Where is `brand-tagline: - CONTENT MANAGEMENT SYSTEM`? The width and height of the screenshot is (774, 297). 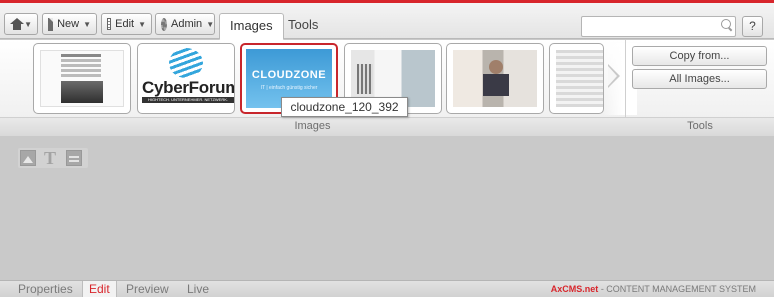
brand-tagline: - CONTENT MANAGEMENT SYSTEM is located at coordinates (678, 289).